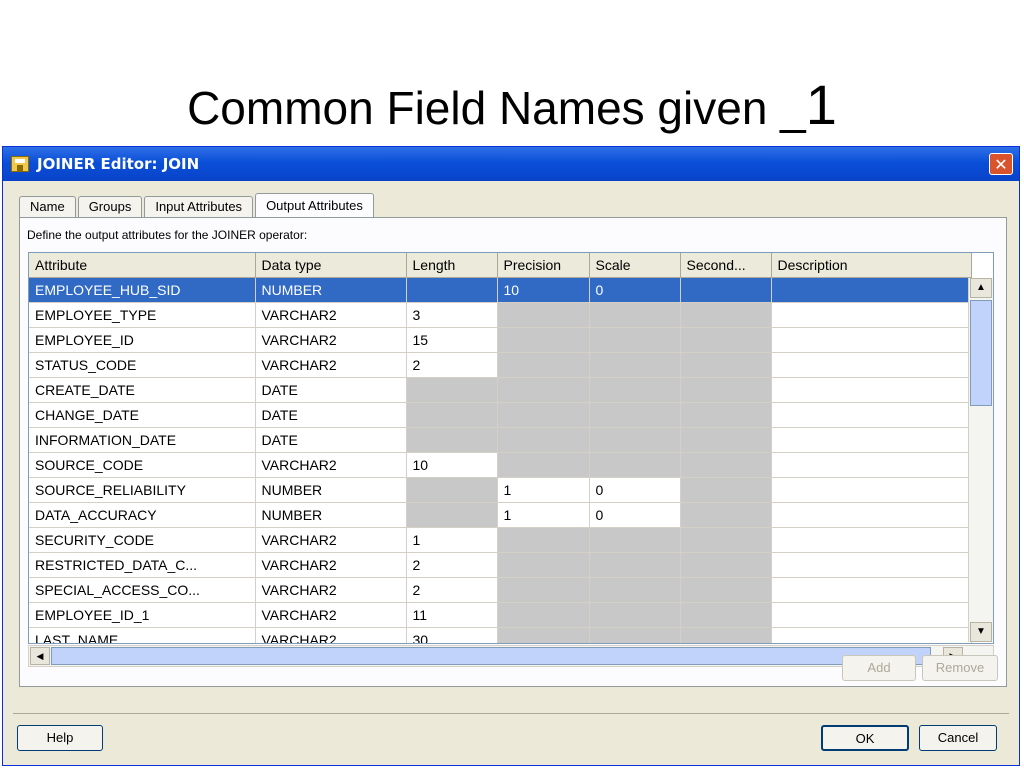 The image size is (1024, 768). I want to click on tab-output-attributes: Output Attributes, so click(314, 205).